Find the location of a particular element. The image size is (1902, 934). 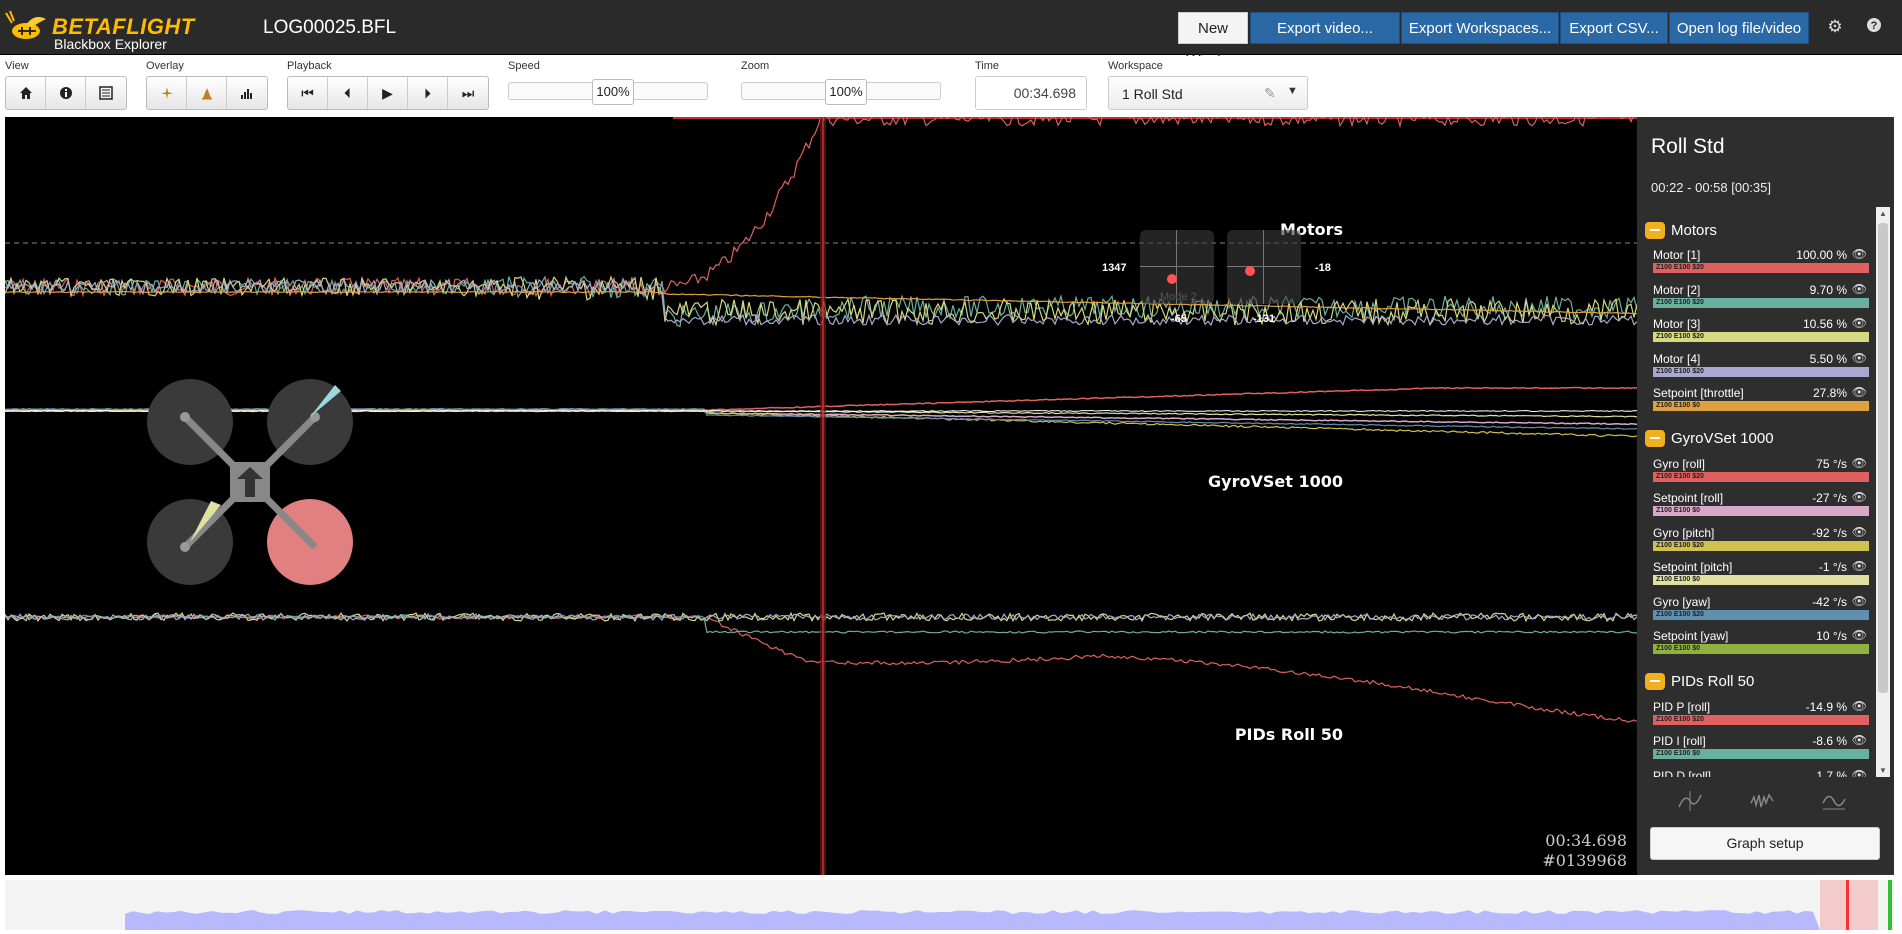

seek-bar is located at coordinates (949, 905).